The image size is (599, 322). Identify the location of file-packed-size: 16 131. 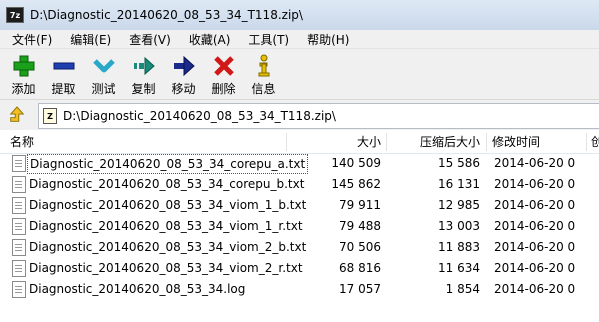
(459, 184).